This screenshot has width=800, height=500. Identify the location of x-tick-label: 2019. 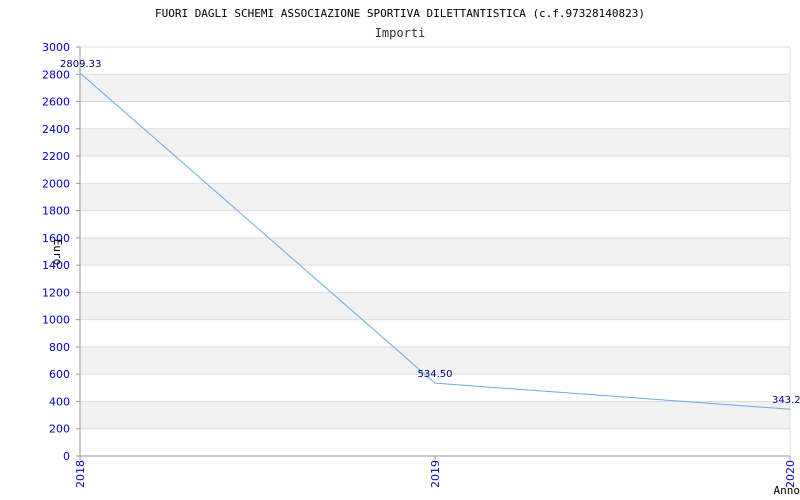
(435, 474).